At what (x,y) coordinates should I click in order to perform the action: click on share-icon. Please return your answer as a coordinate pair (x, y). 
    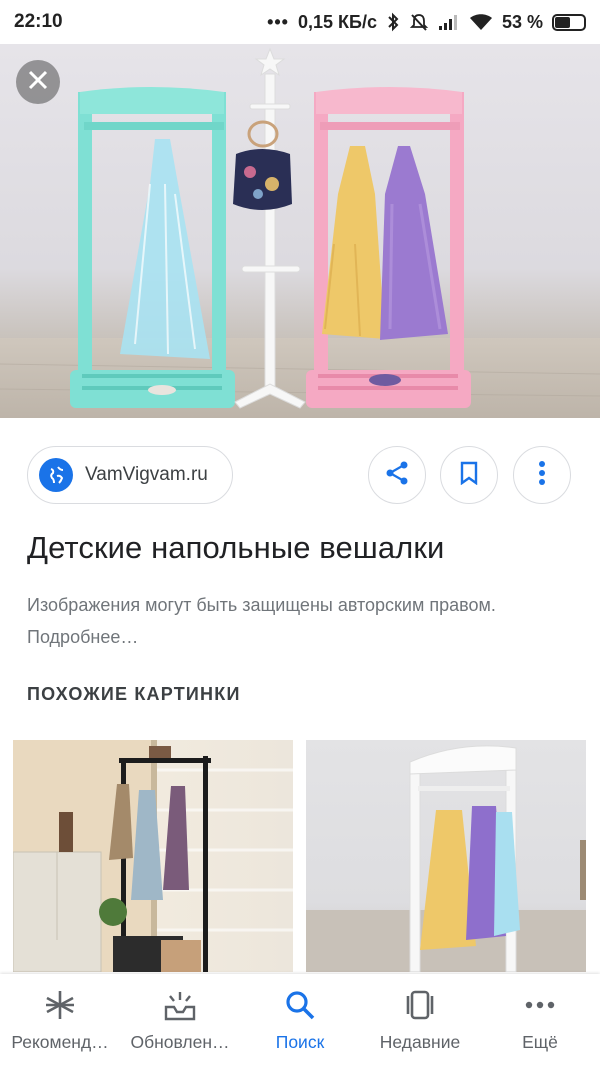
    Looking at the image, I should click on (397, 475).